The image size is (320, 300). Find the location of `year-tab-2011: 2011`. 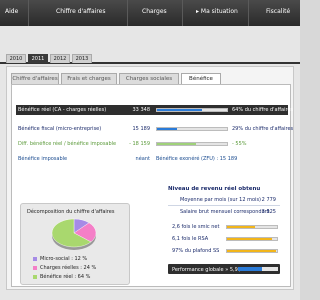

year-tab-2011: 2011 is located at coordinates (38, 58).